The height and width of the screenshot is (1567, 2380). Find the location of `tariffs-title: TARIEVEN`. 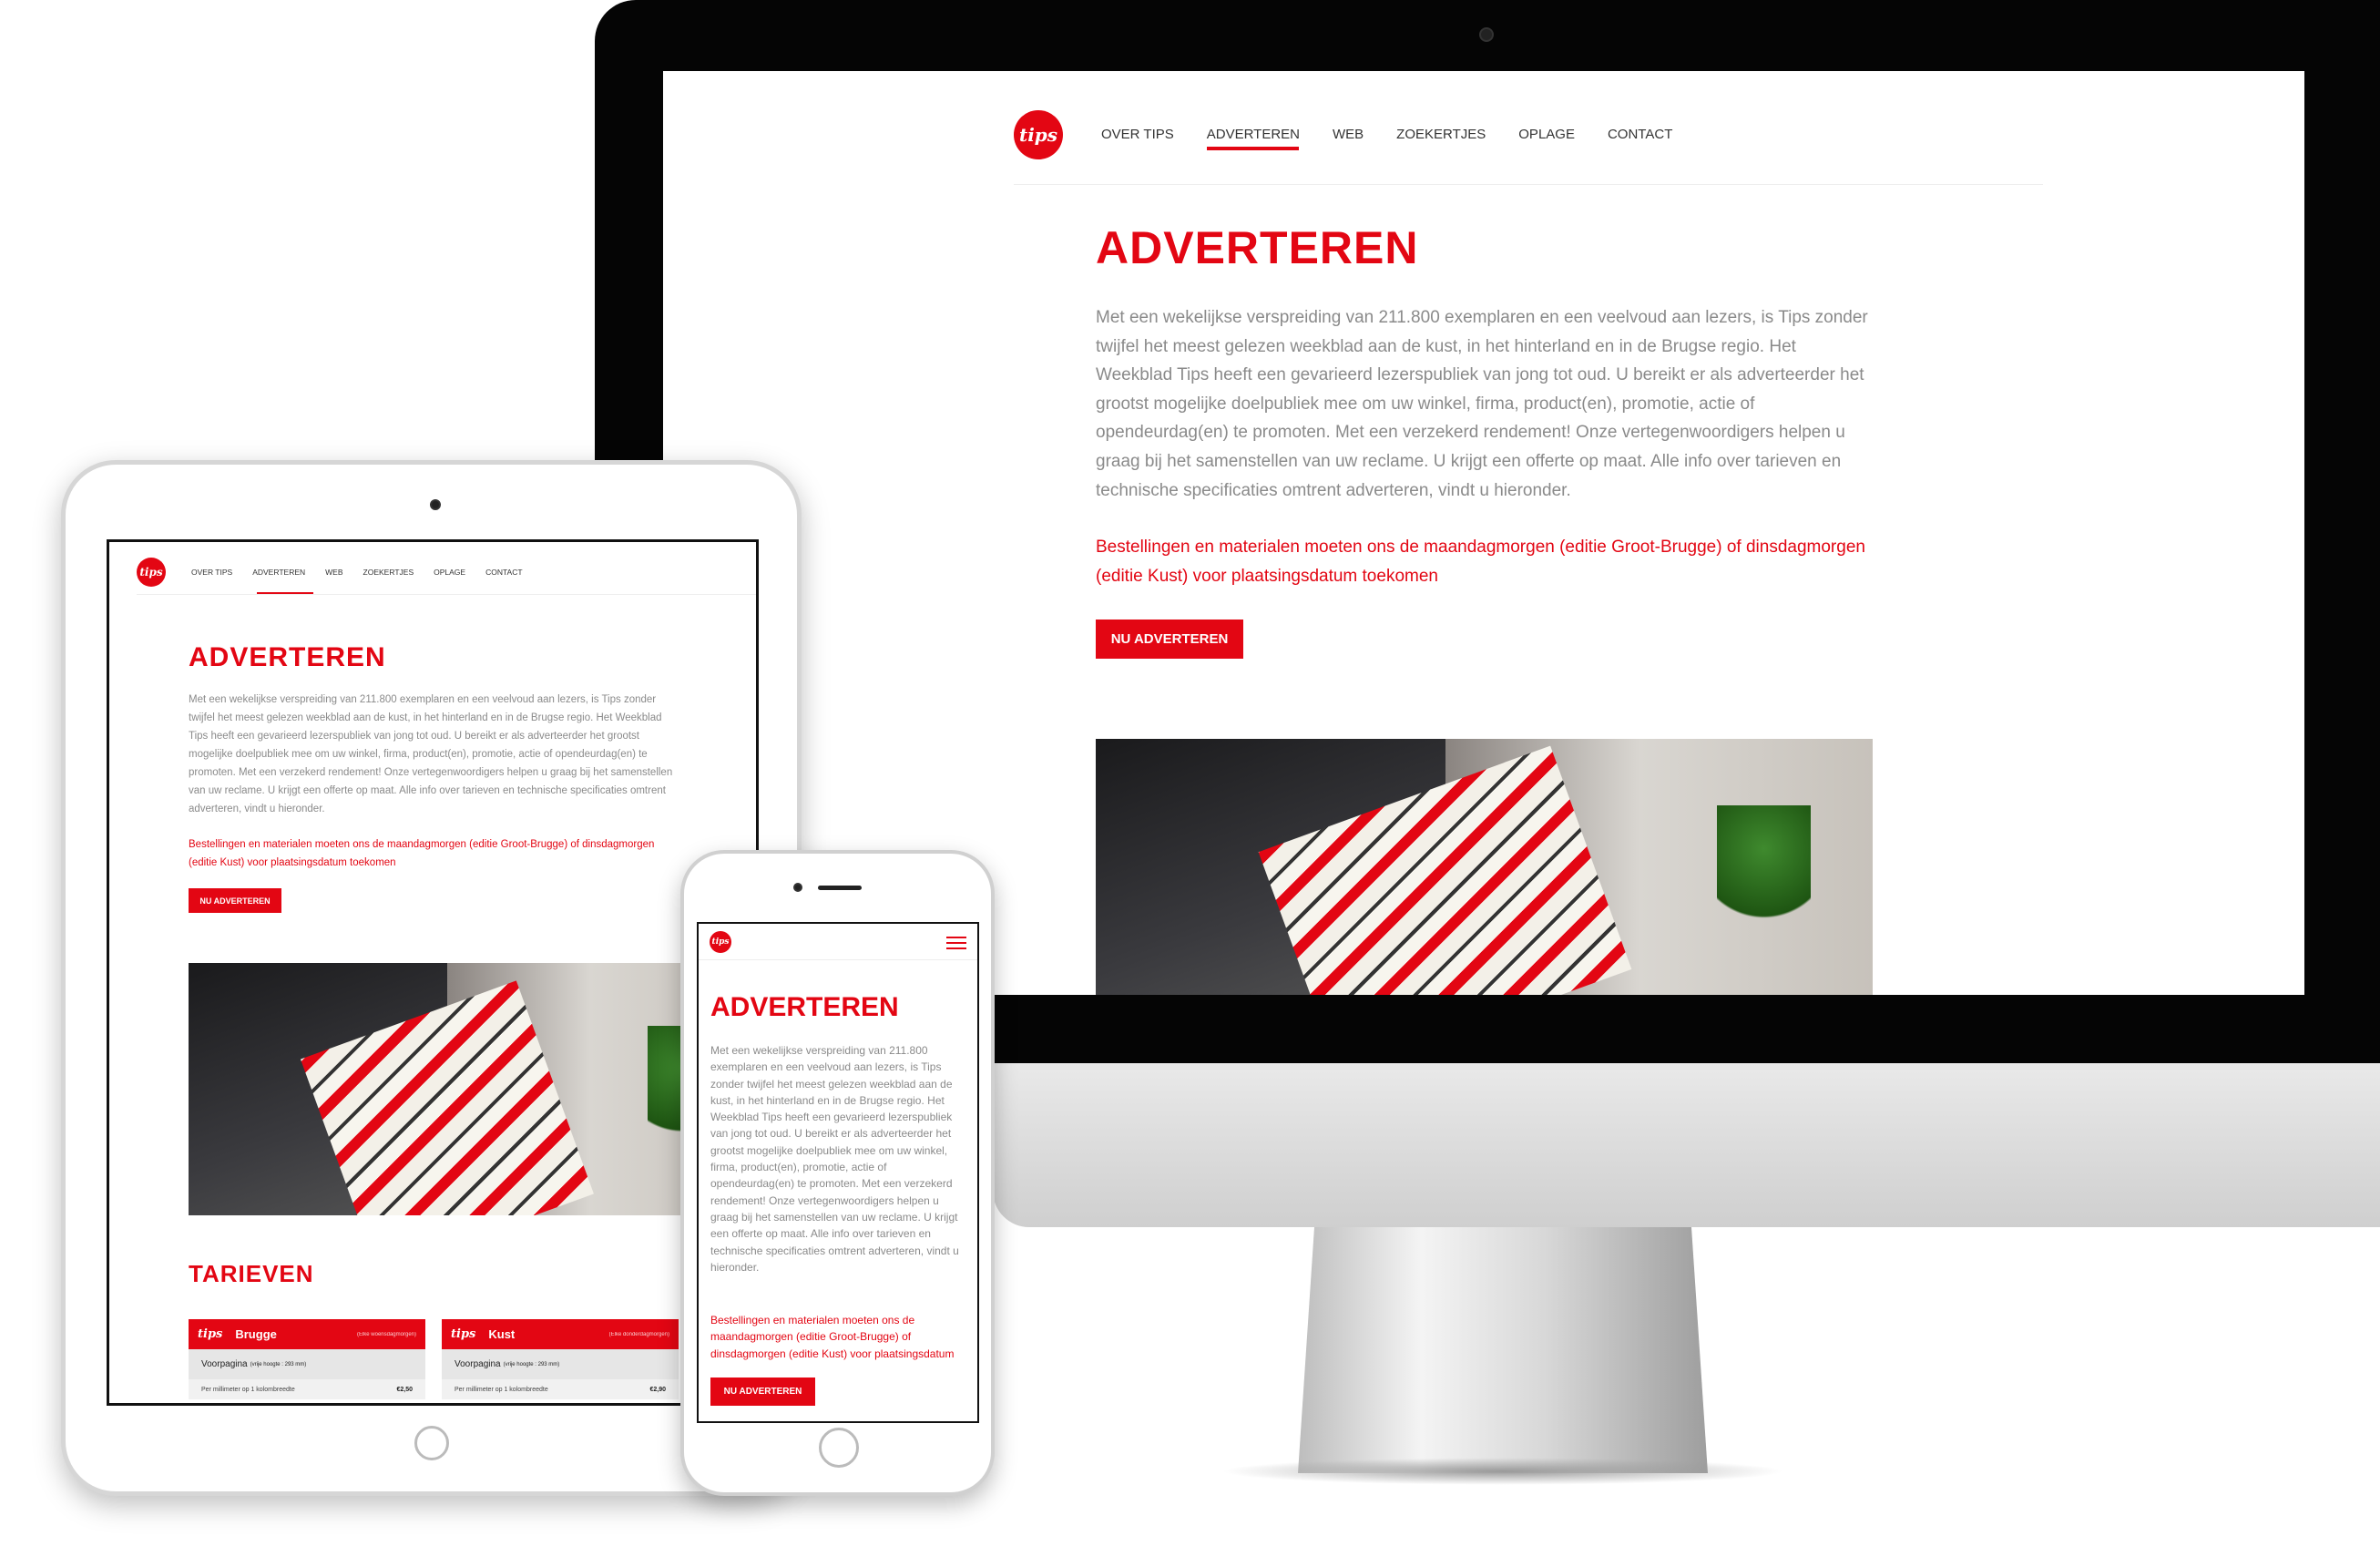

tariffs-title: TARIEVEN is located at coordinates (252, 1273).